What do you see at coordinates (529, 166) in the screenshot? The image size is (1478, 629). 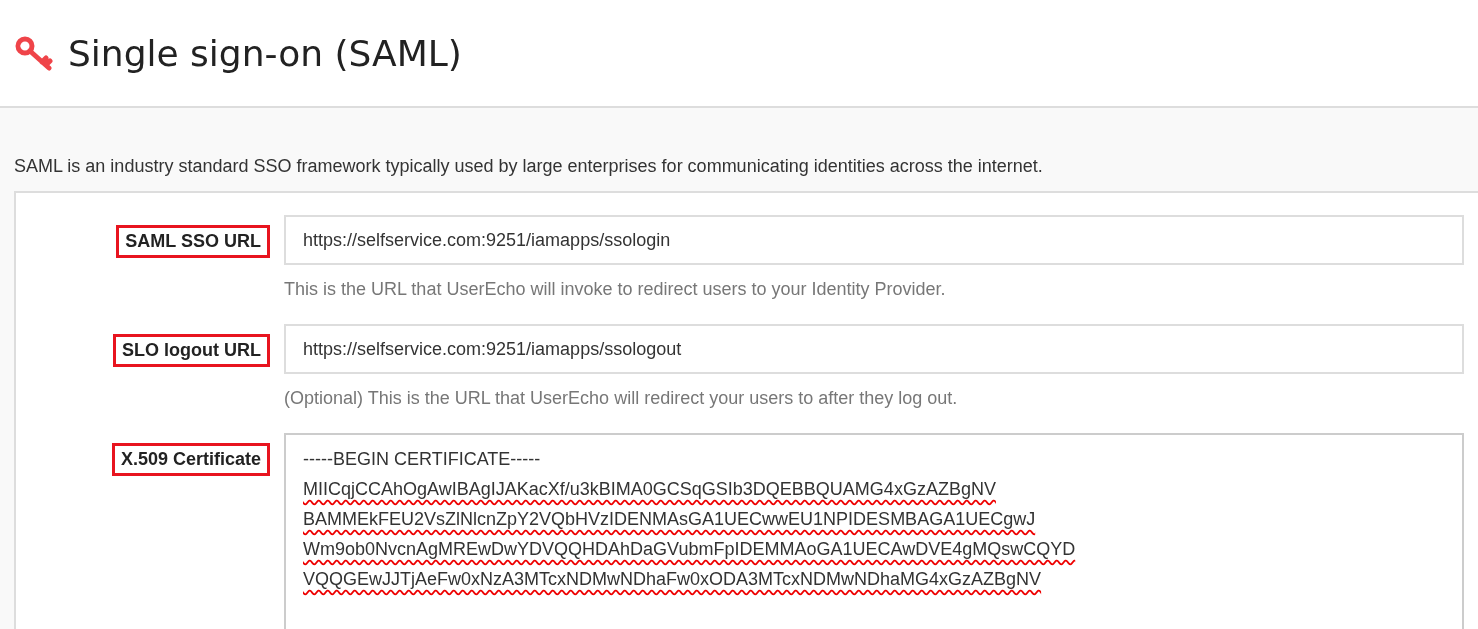 I see `description-text: SAML is an industry standard SSO framework typically used by large enterprises for communicating identities across the internet.` at bounding box center [529, 166].